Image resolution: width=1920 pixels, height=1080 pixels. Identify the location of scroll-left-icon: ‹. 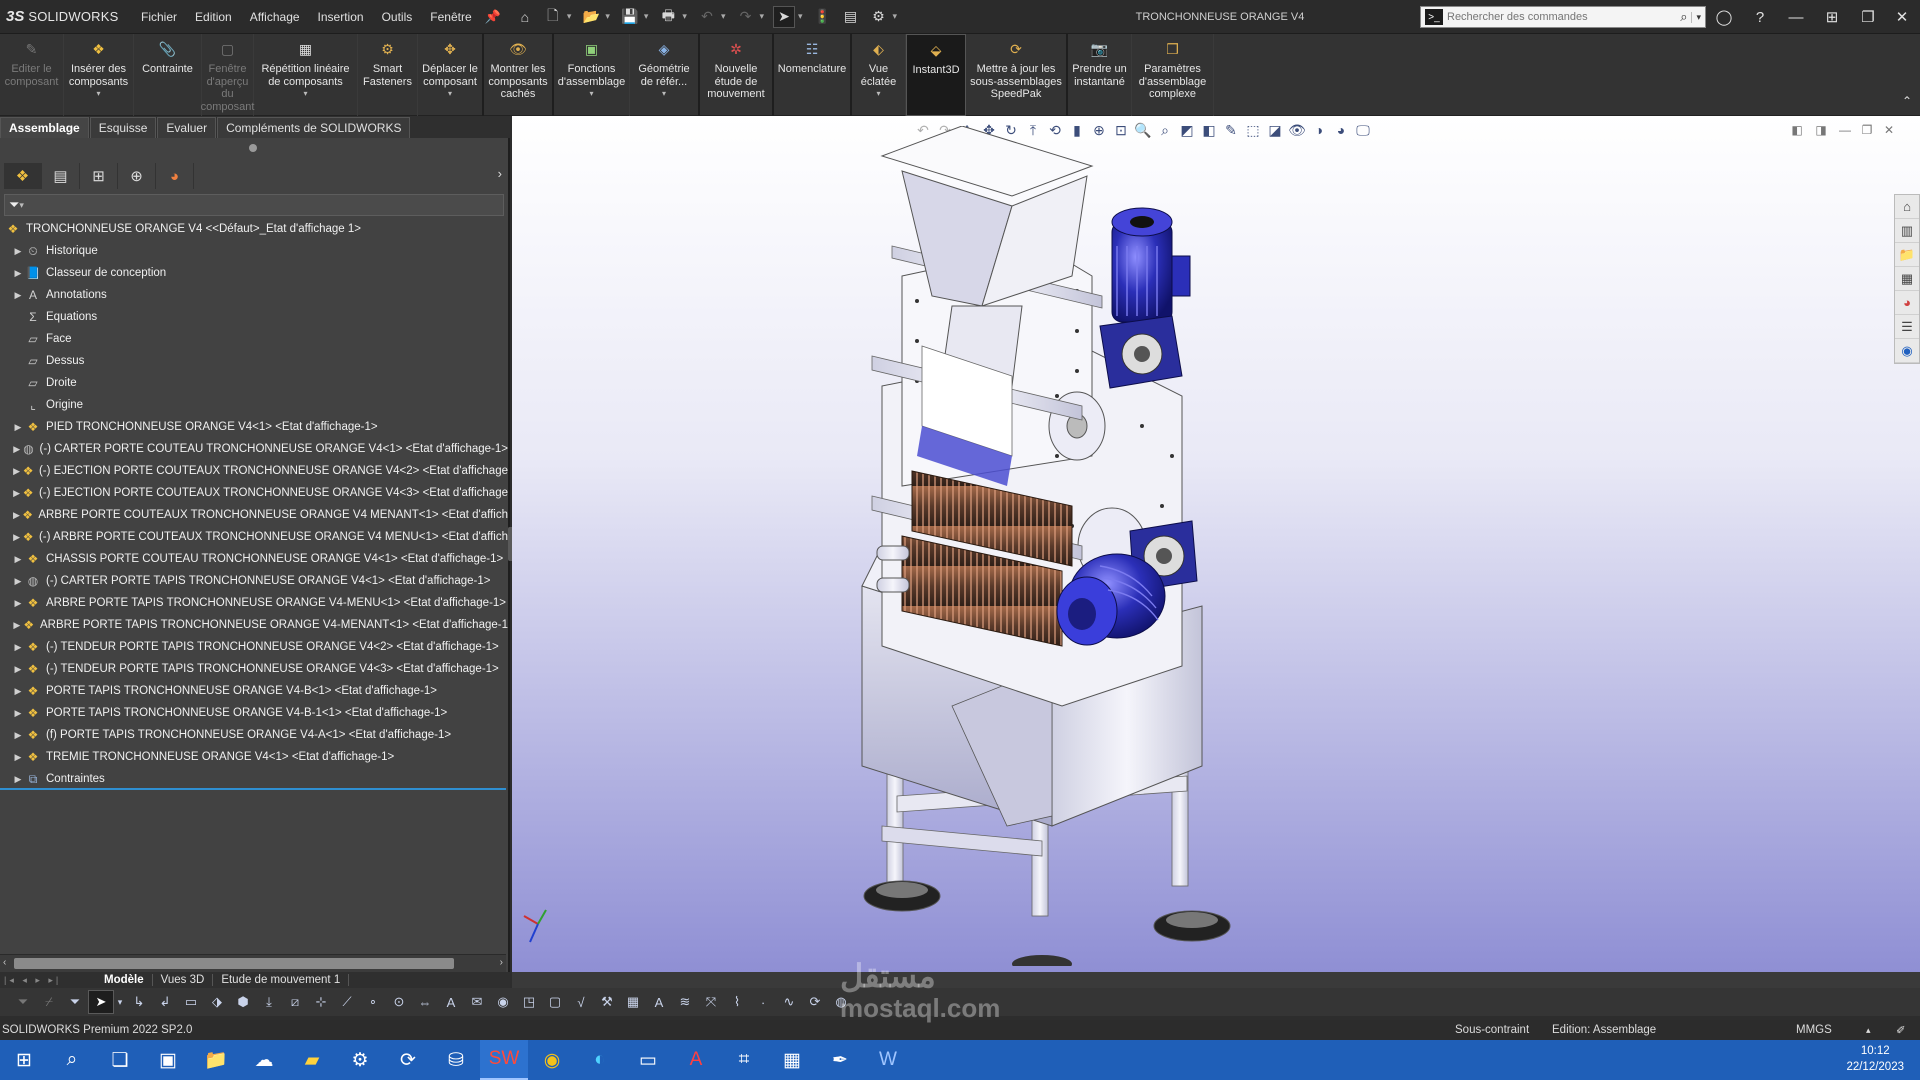
(4, 962).